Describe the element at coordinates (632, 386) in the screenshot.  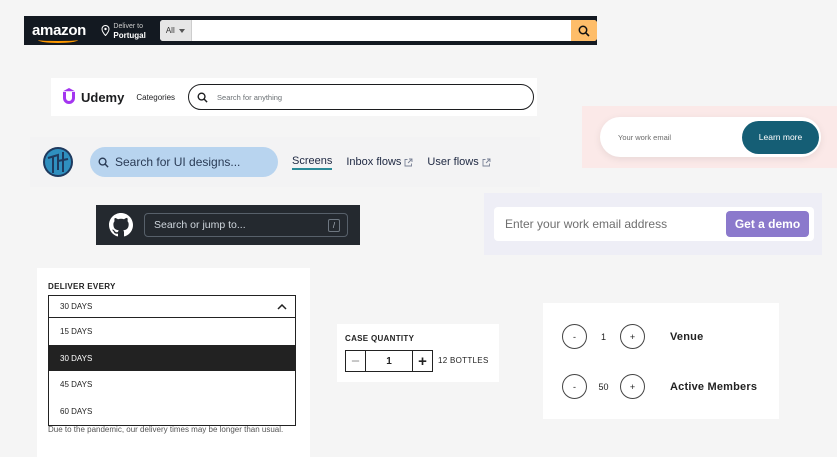
I see `active-members-increment-button: +` at that location.